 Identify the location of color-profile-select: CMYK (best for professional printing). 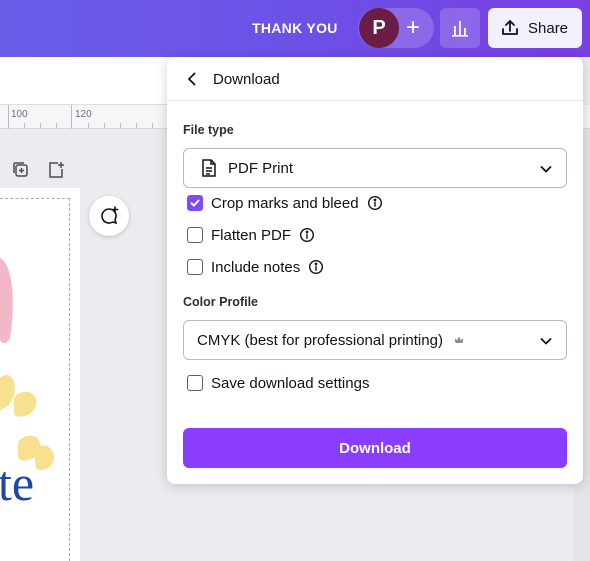
(375, 340).